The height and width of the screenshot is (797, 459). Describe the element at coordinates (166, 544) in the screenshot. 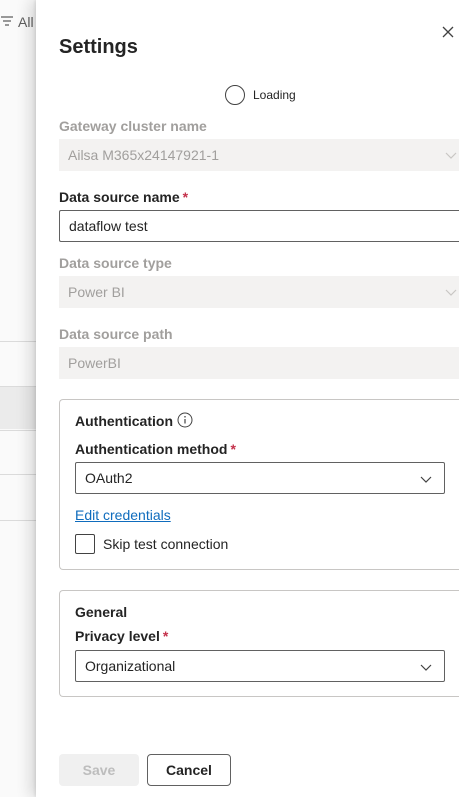

I see `skip-test-connection-label: Skip test connection` at that location.